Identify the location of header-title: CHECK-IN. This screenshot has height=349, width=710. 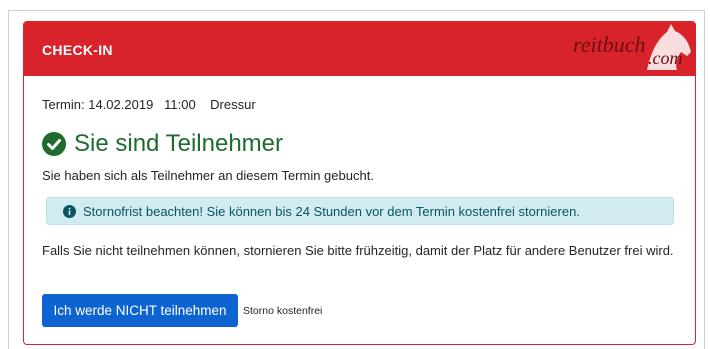
(77, 50).